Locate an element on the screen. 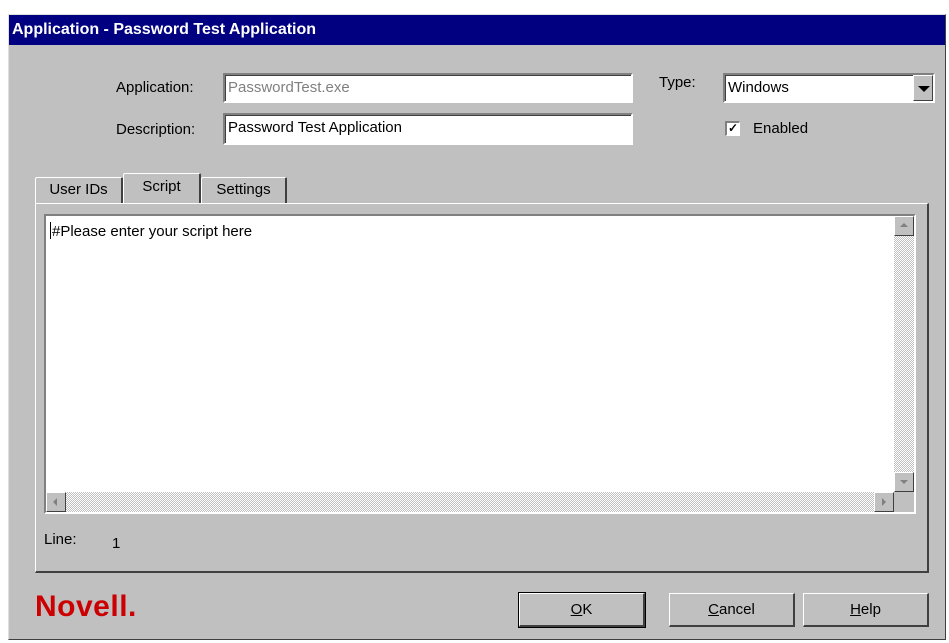  horizontal-scrollbar is located at coordinates (470, 502).